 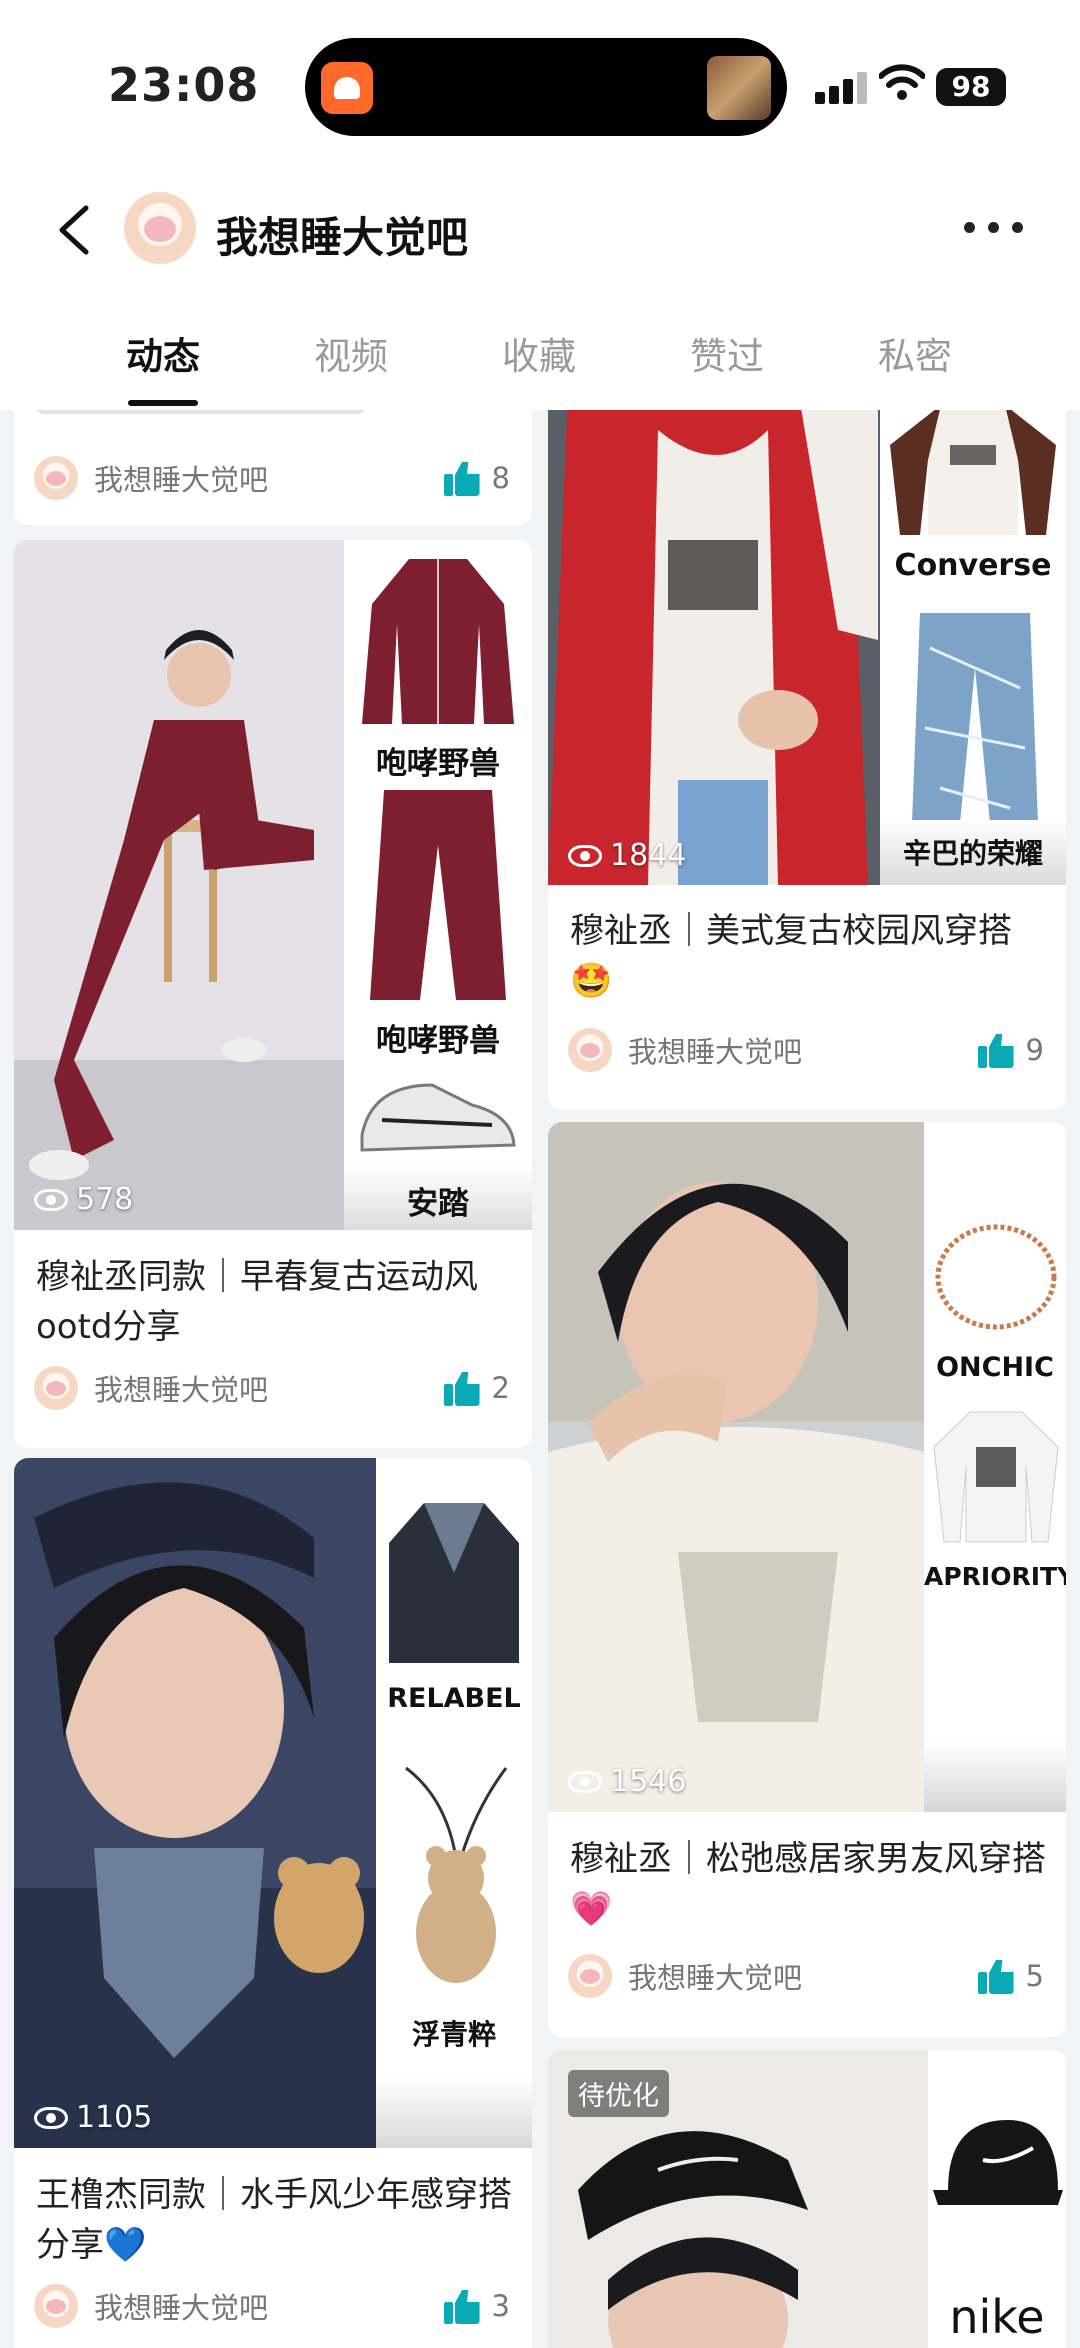 I want to click on track-jacket-image, so click(x=438, y=641).